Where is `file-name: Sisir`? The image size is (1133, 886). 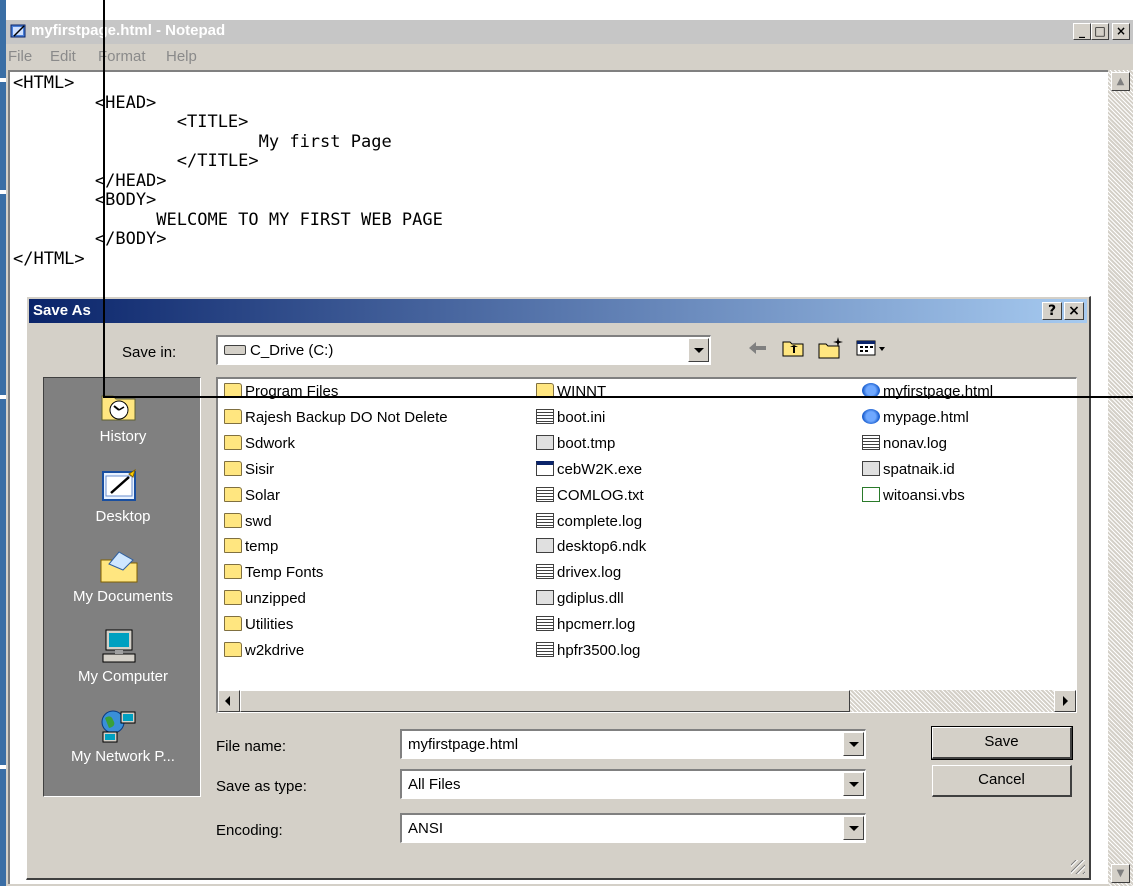
file-name: Sisir is located at coordinates (260, 469).